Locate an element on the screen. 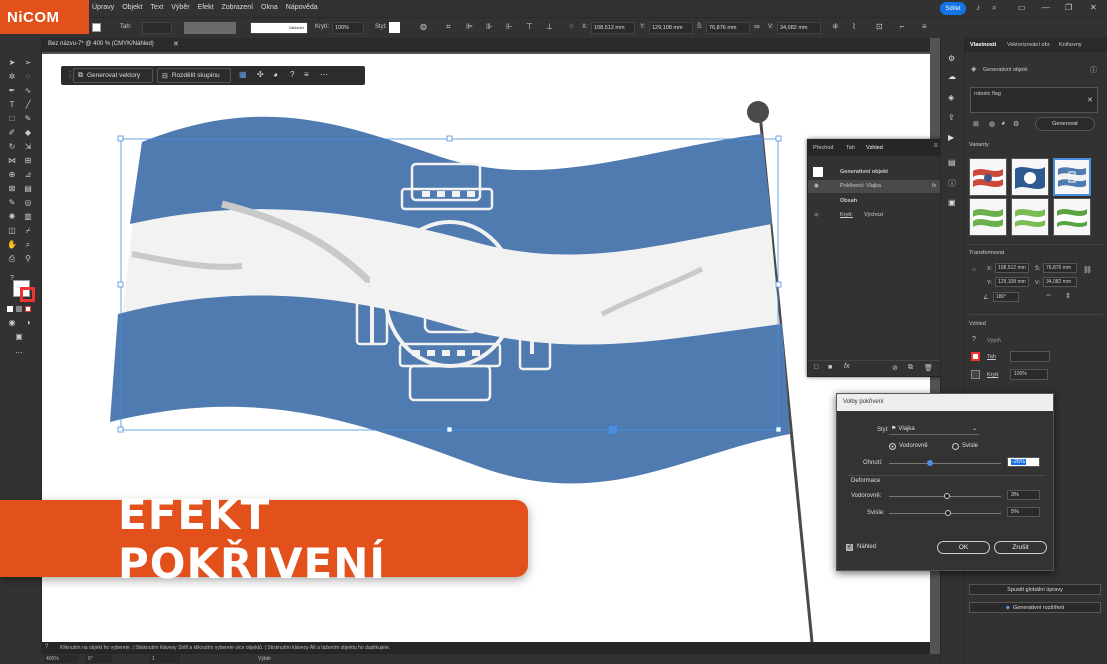 This screenshot has width=1107, height=664. panel-menu-icon: ≡ is located at coordinates (936, 146).